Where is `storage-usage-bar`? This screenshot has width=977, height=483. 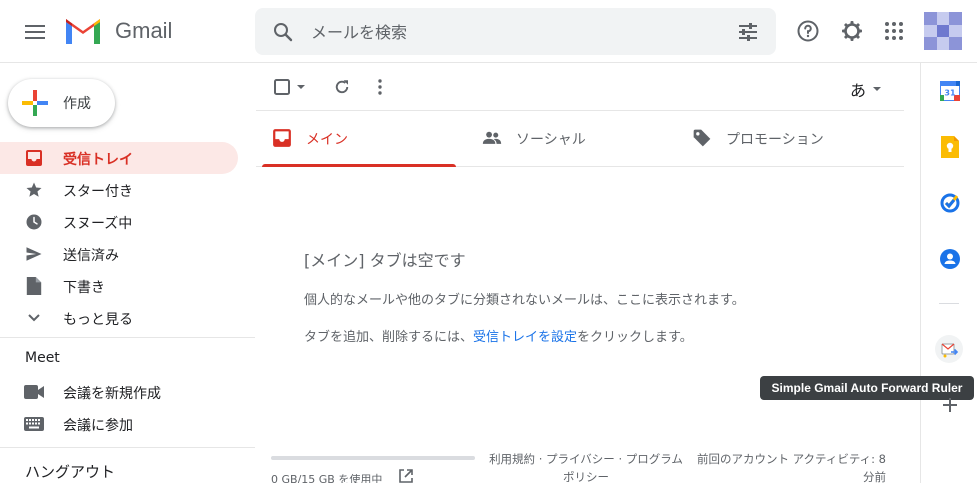 storage-usage-bar is located at coordinates (373, 458).